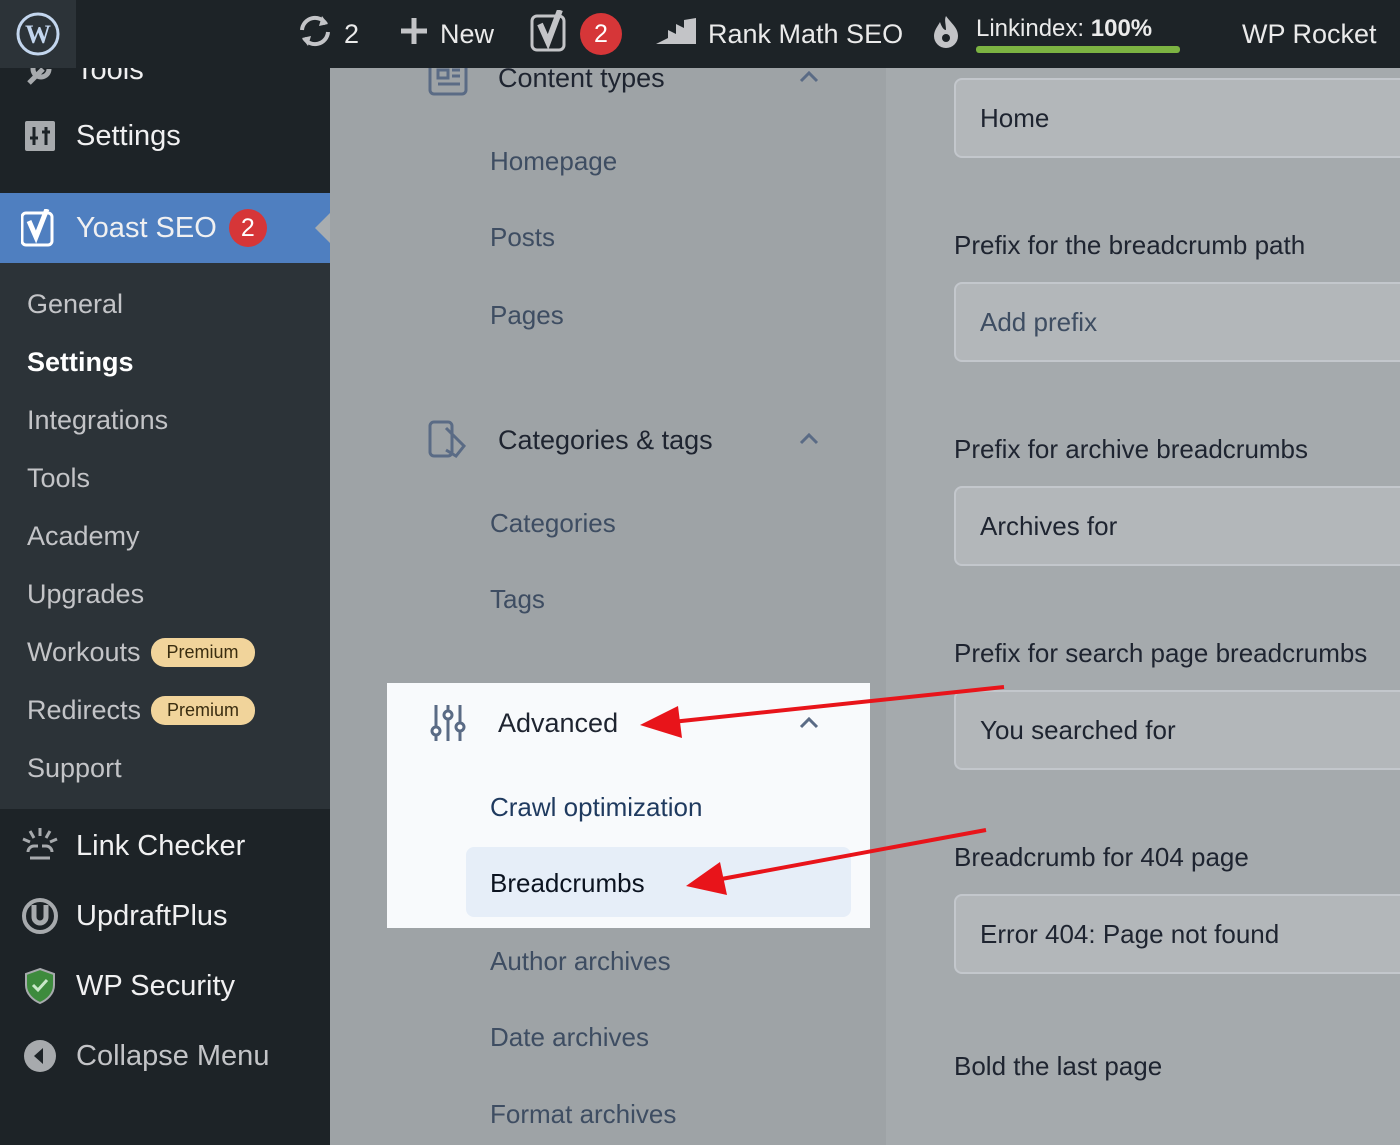  Describe the element at coordinates (553, 161) in the screenshot. I see `nav-link-homepage: Homepage` at that location.